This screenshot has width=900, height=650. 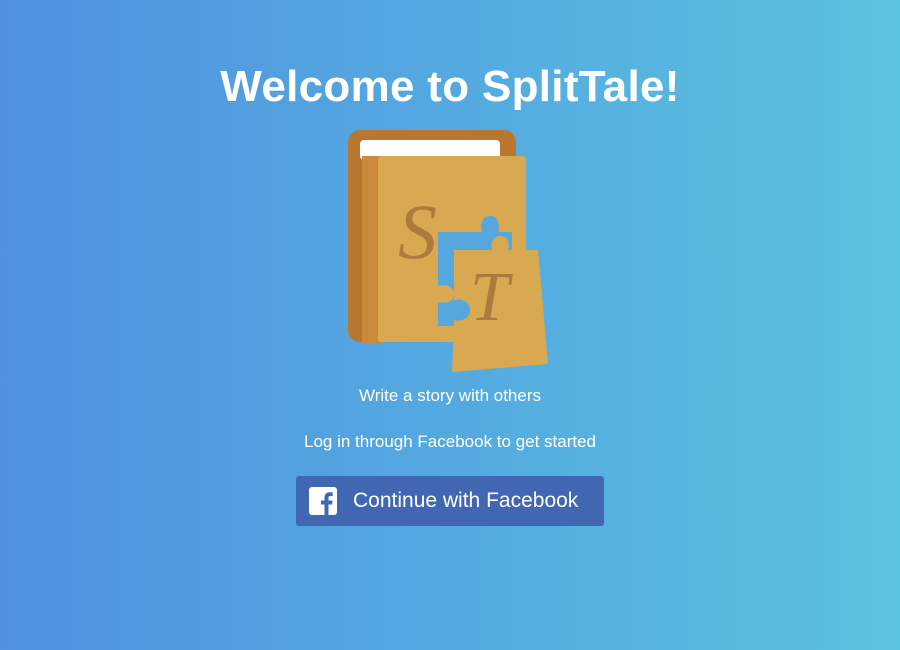 I want to click on page-title: Welcome to SplitTale!, so click(x=450, y=86).